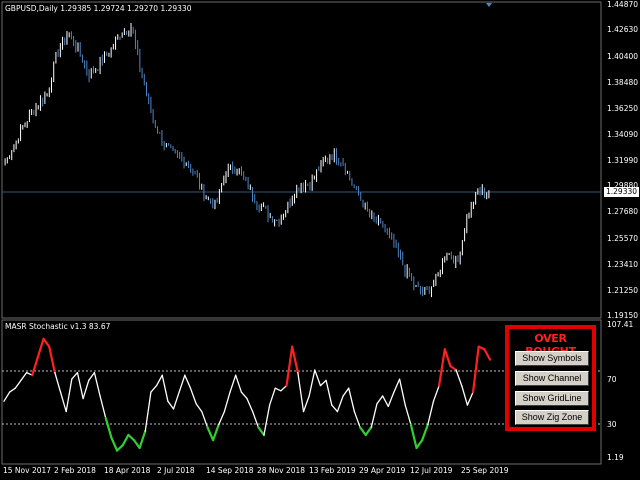  I want to click on price-label: 1.42630, so click(623, 29).